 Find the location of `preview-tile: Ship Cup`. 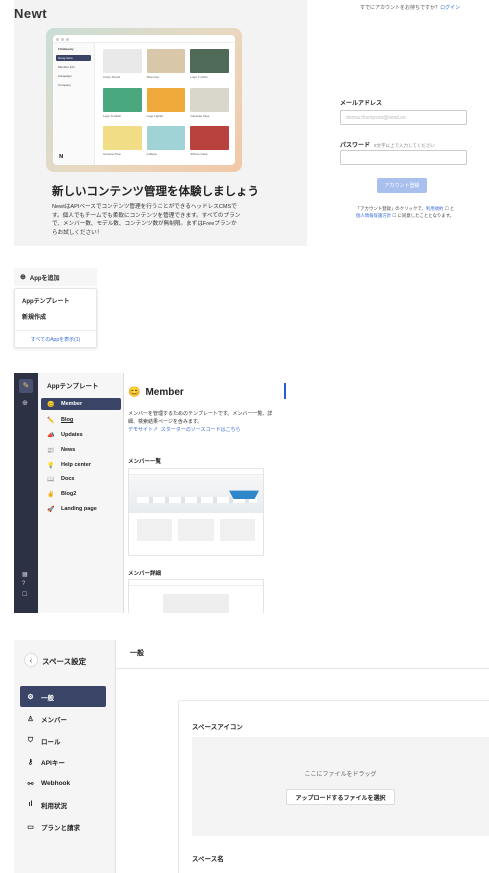

preview-tile: Ship Cup is located at coordinates (166, 65).